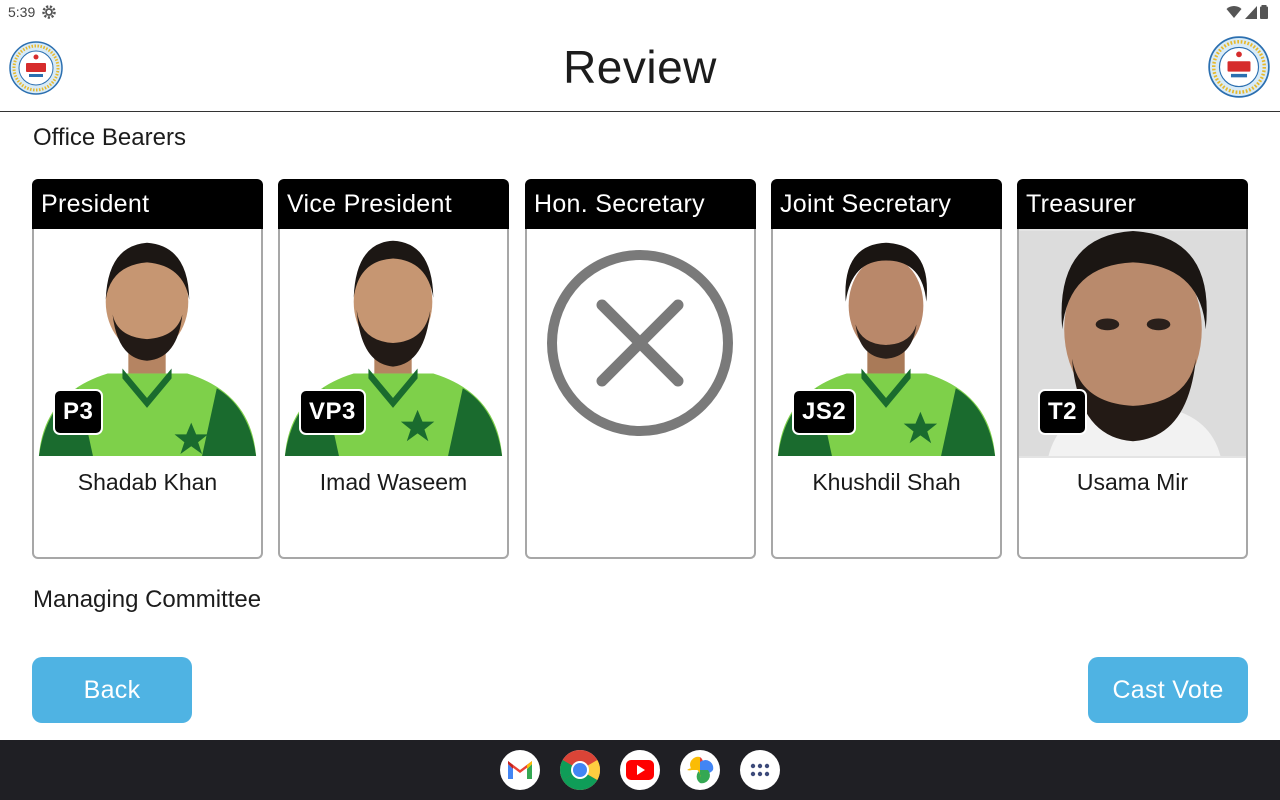 The image size is (1280, 800). Describe the element at coordinates (147, 482) in the screenshot. I see `candidate-name: Shadab Khan` at that location.